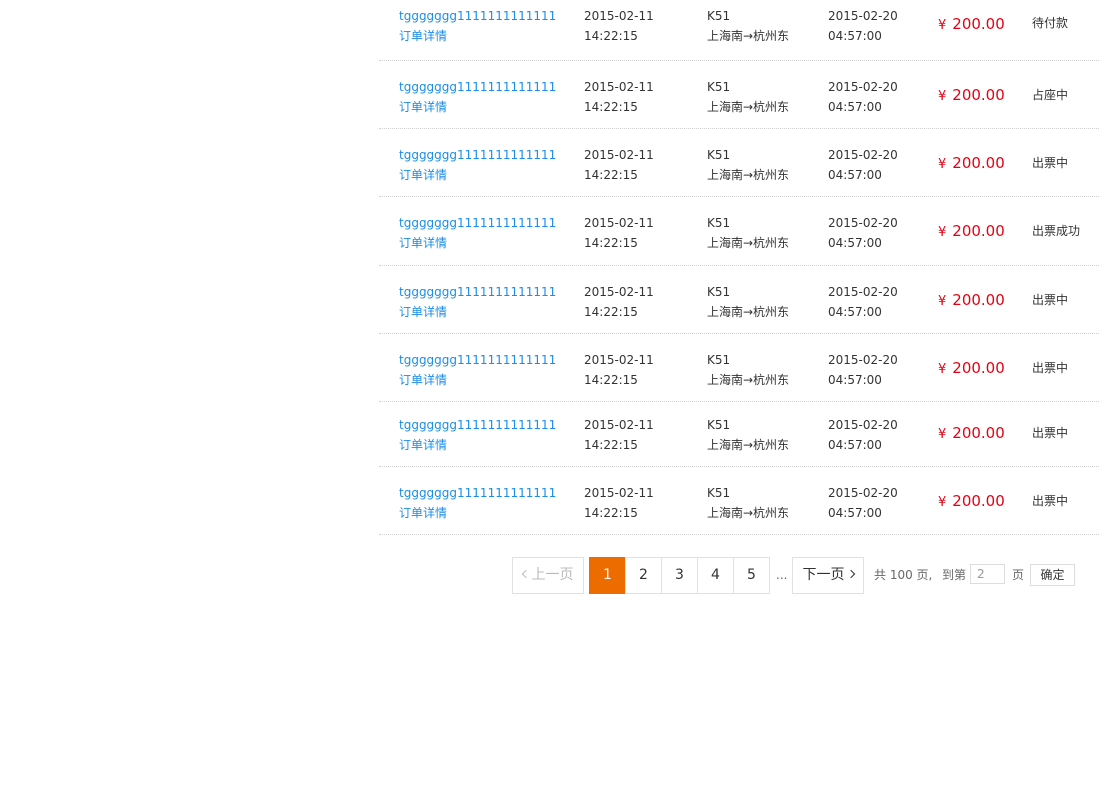 The width and height of the screenshot is (1099, 795). What do you see at coordinates (1050, 95) in the screenshot?
I see `status-label: 占座中` at bounding box center [1050, 95].